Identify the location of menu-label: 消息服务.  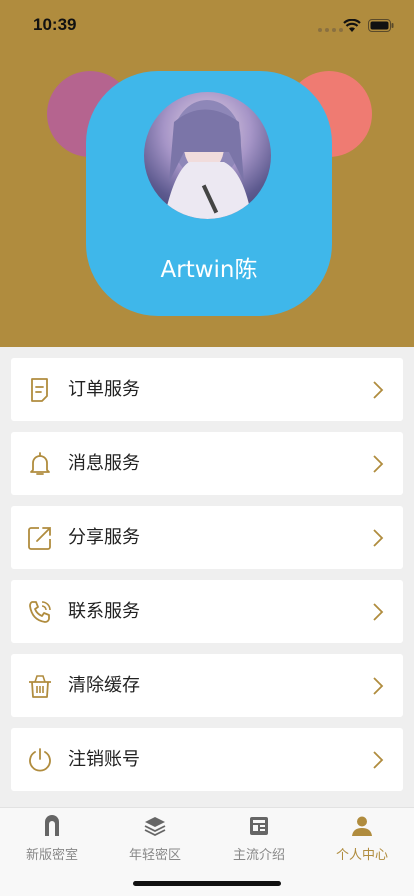
(104, 463).